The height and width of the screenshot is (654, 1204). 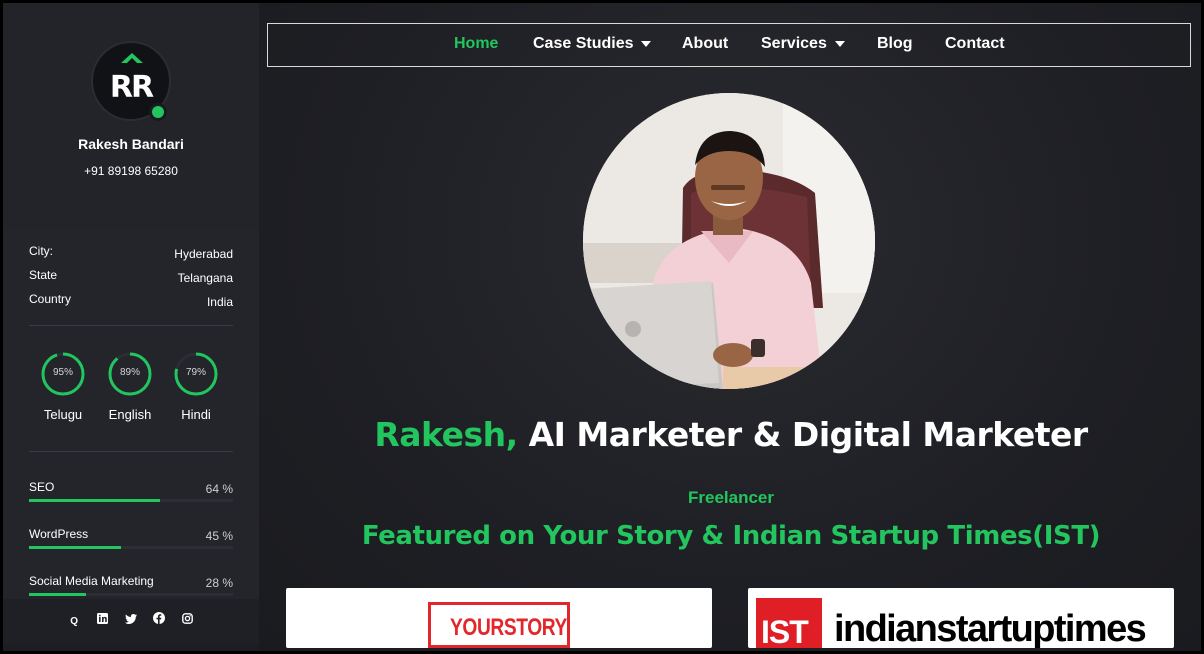 I want to click on progress-ring: 95%, so click(x=63, y=374).